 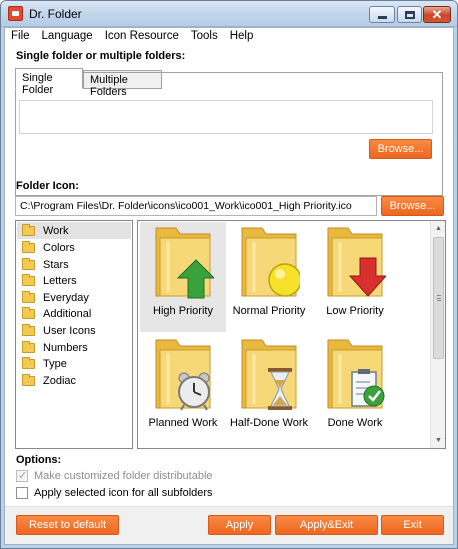 I want to click on close-button: ✕, so click(x=437, y=14).